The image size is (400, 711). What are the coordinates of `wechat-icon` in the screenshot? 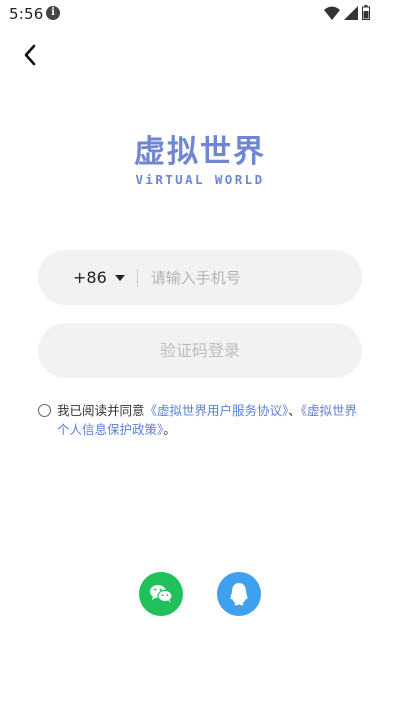 It's located at (161, 594).